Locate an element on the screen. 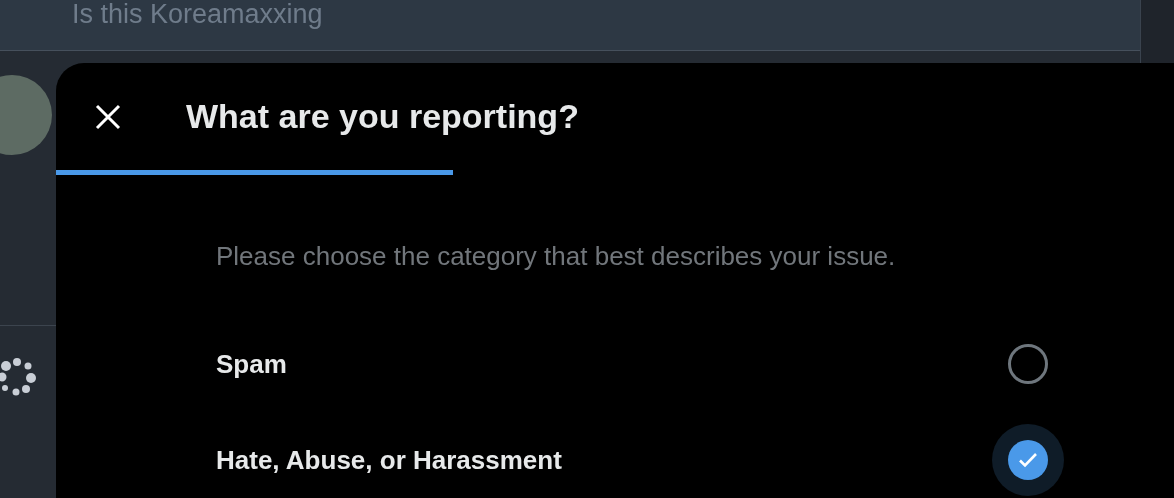 The height and width of the screenshot is (498, 1174). close-icon is located at coordinates (108, 116).